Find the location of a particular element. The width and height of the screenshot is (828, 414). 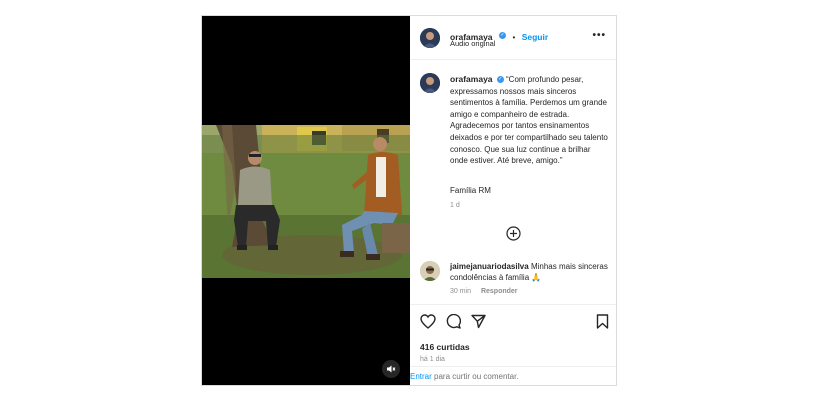

caption-timestamp: 1 d is located at coordinates (455, 205).